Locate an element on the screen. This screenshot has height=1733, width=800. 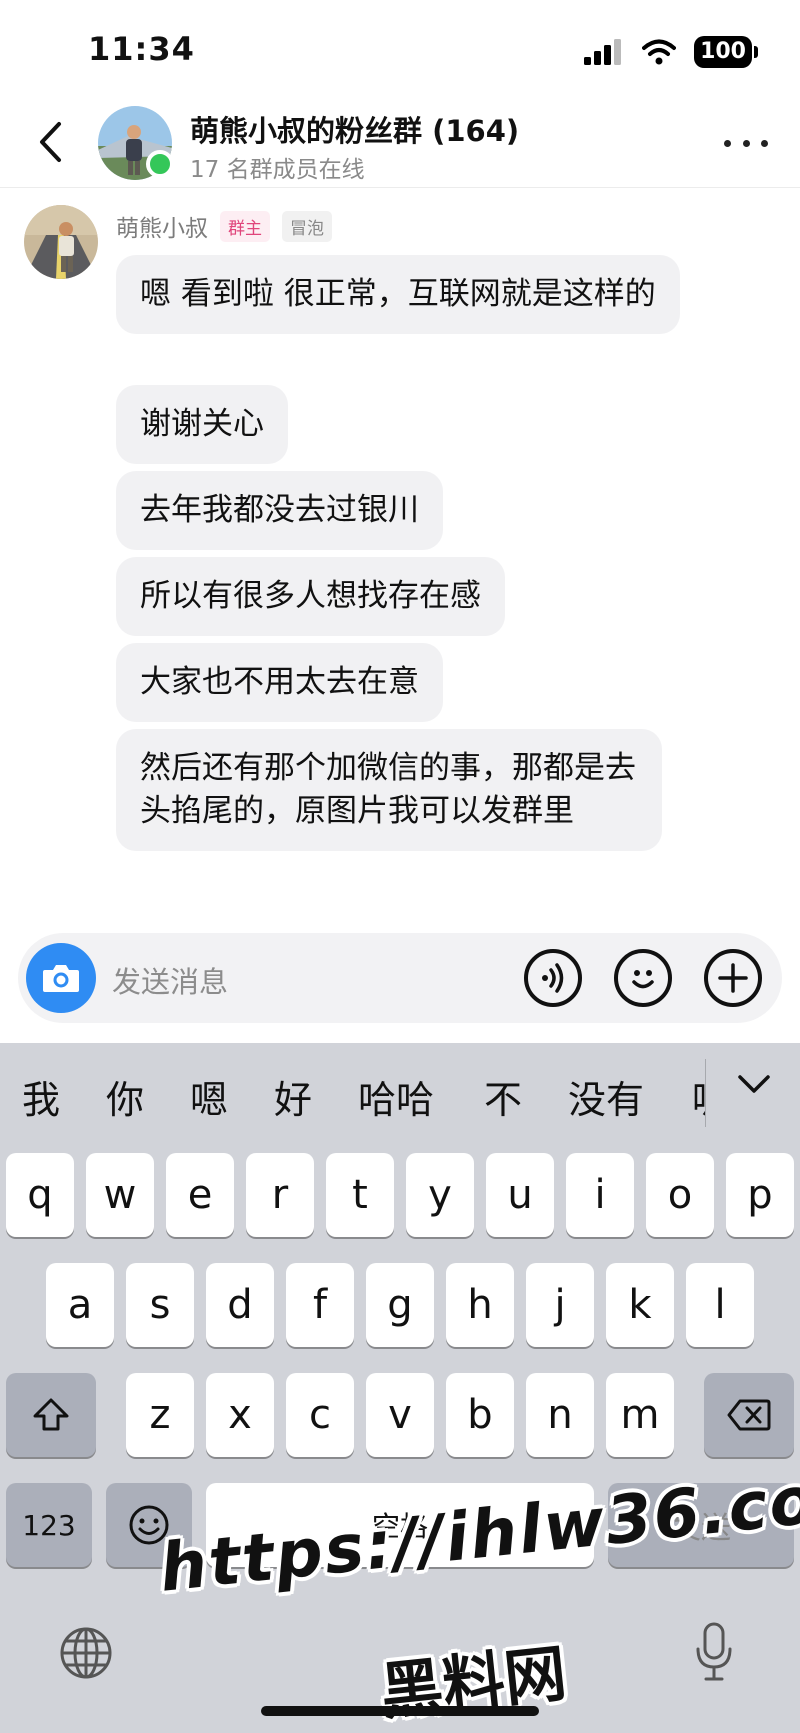
key-s: s is located at coordinates (160, 1305).